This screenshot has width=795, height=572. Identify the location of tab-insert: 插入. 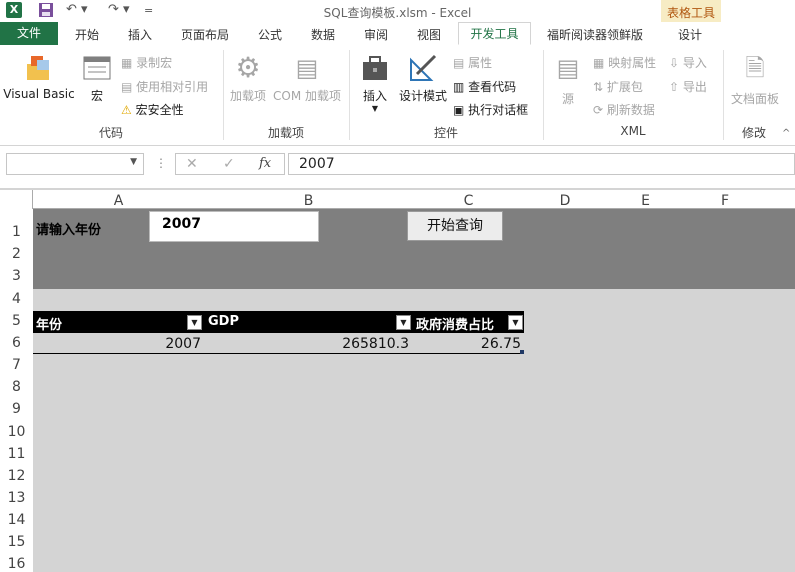
(140, 34).